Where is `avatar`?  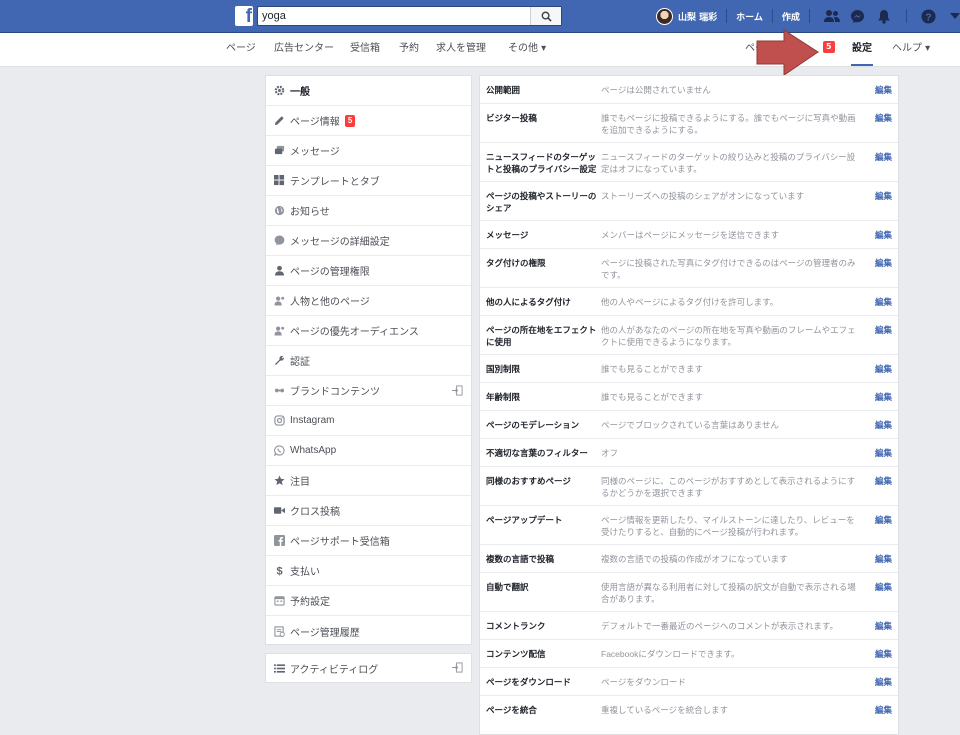
avatar is located at coordinates (664, 16).